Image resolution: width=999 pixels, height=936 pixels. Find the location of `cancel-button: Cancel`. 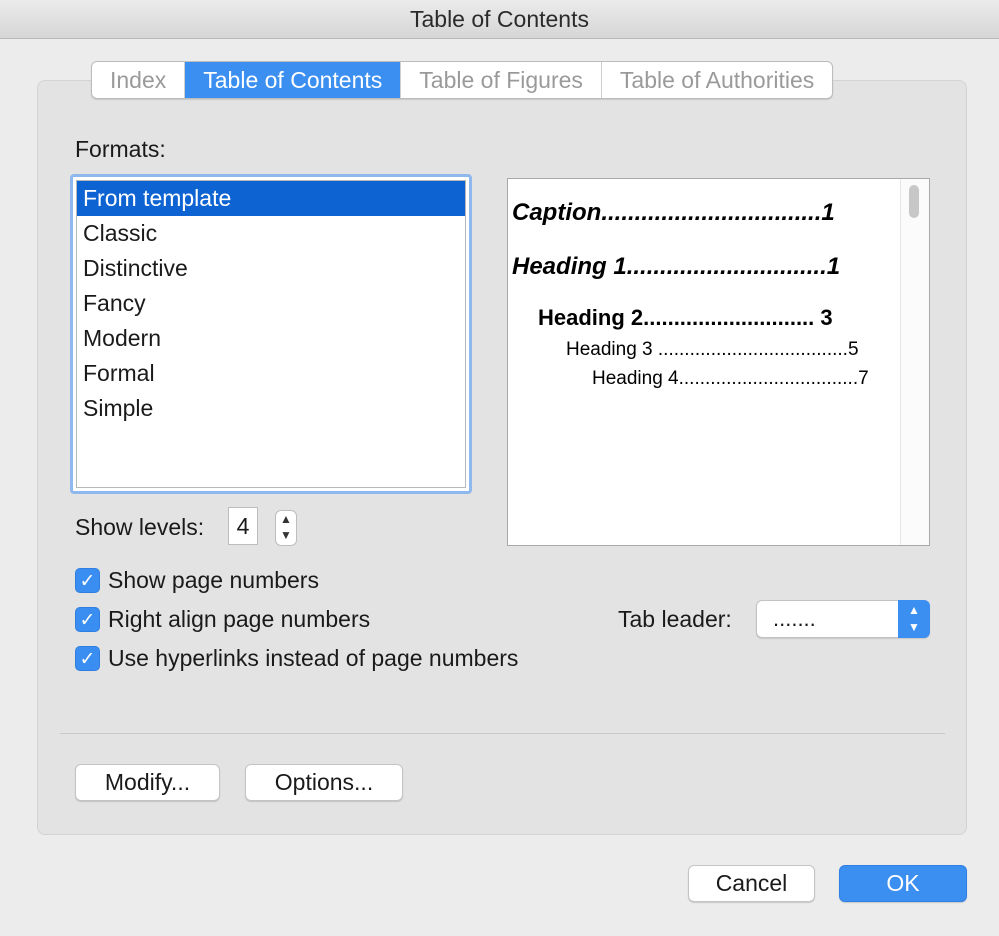

cancel-button: Cancel is located at coordinates (751, 883).